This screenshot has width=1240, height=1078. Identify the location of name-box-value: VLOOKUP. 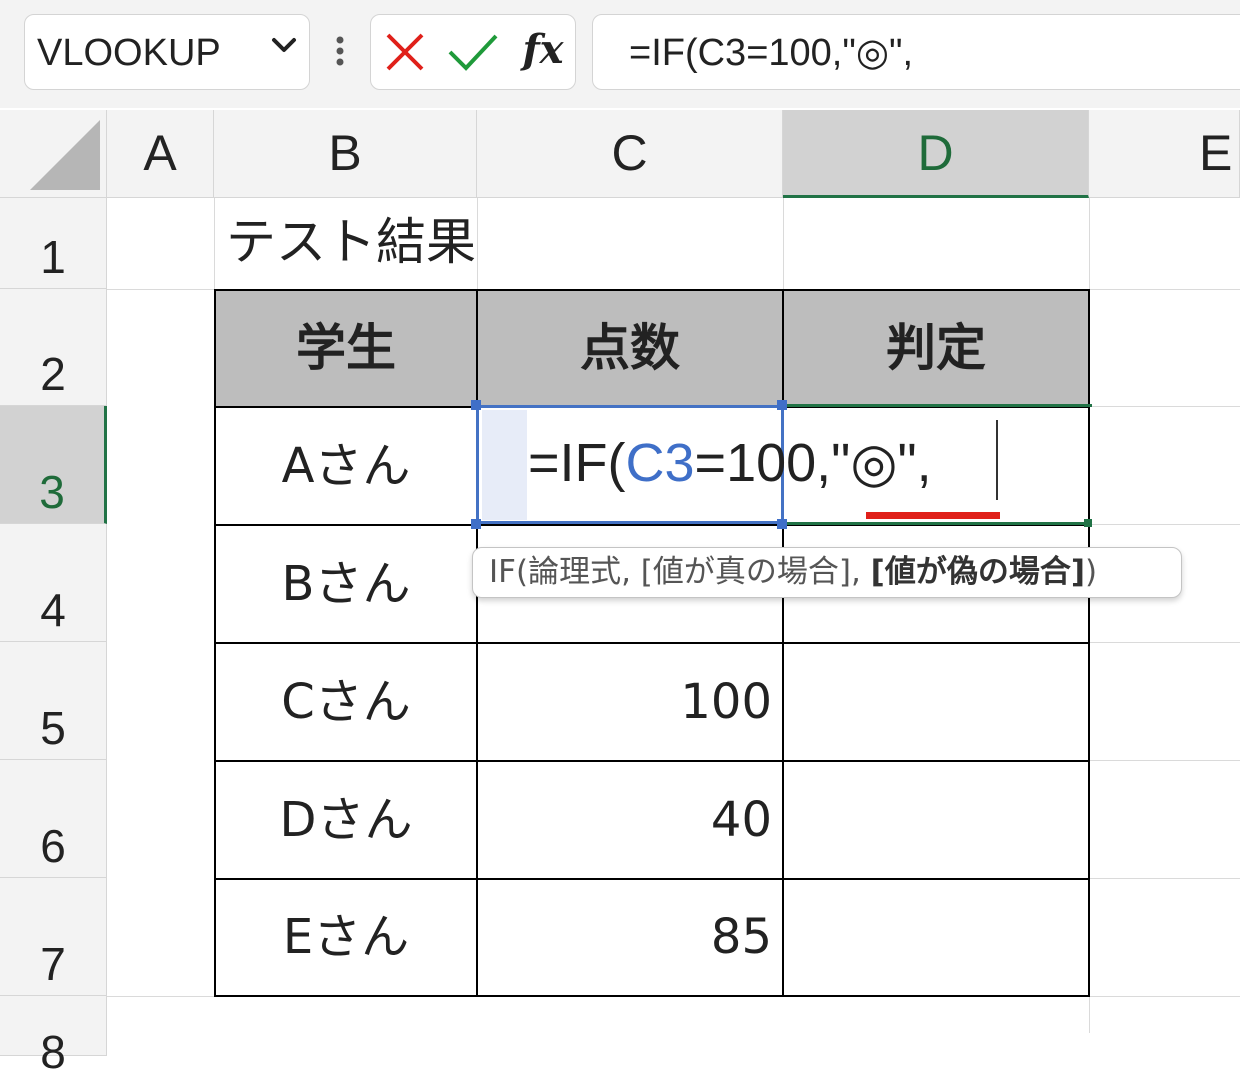
(129, 53).